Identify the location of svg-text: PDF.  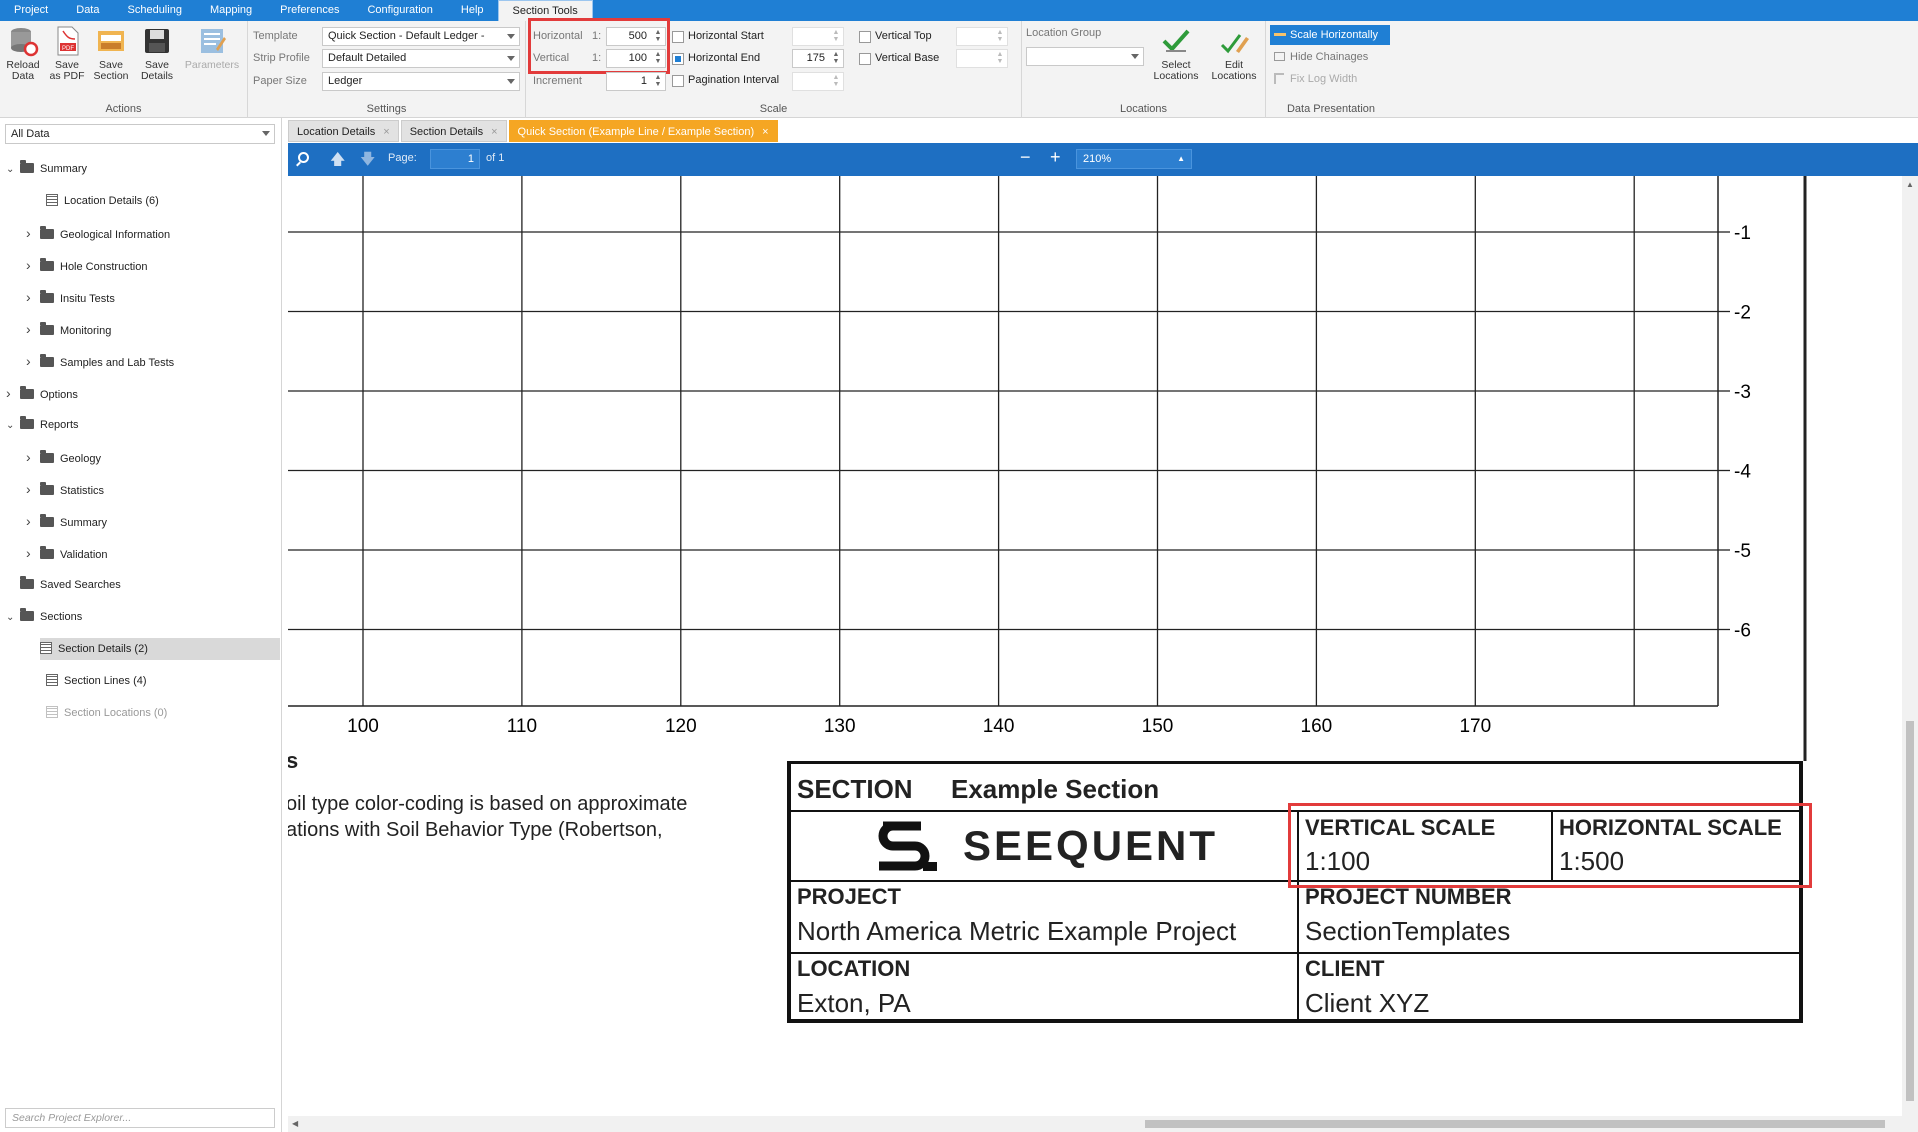
(68, 49).